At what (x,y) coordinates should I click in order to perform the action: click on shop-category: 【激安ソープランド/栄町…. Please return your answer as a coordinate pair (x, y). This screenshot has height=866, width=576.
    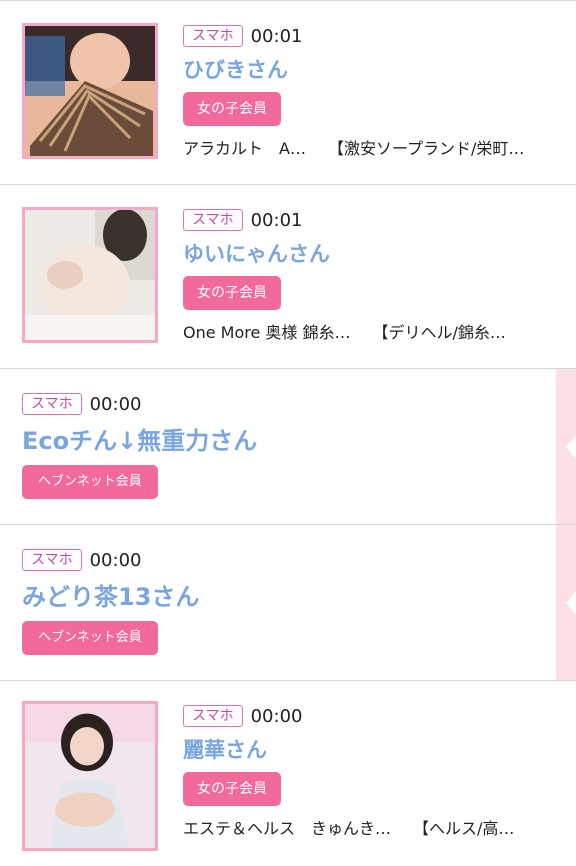
    Looking at the image, I should click on (426, 148).